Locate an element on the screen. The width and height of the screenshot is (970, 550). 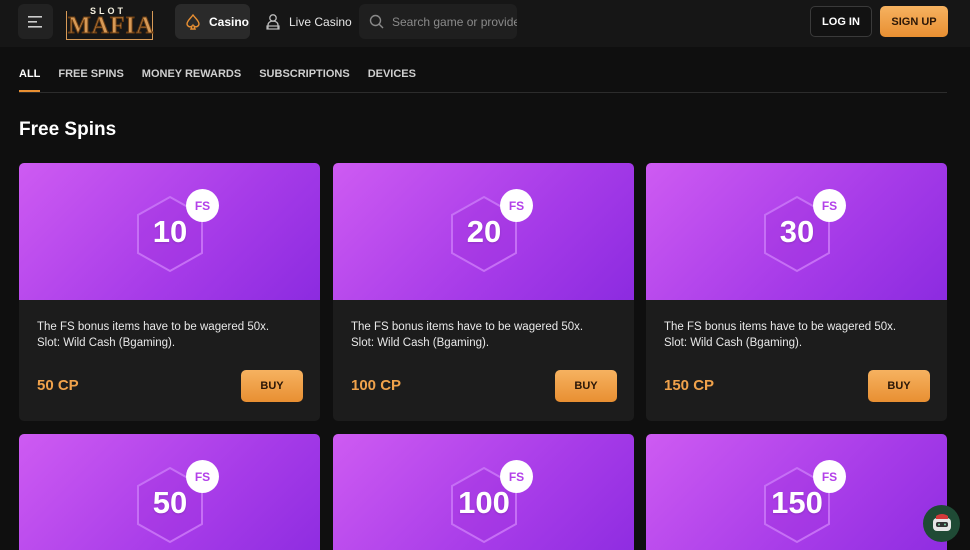
tab-all: ALL is located at coordinates (30, 80).